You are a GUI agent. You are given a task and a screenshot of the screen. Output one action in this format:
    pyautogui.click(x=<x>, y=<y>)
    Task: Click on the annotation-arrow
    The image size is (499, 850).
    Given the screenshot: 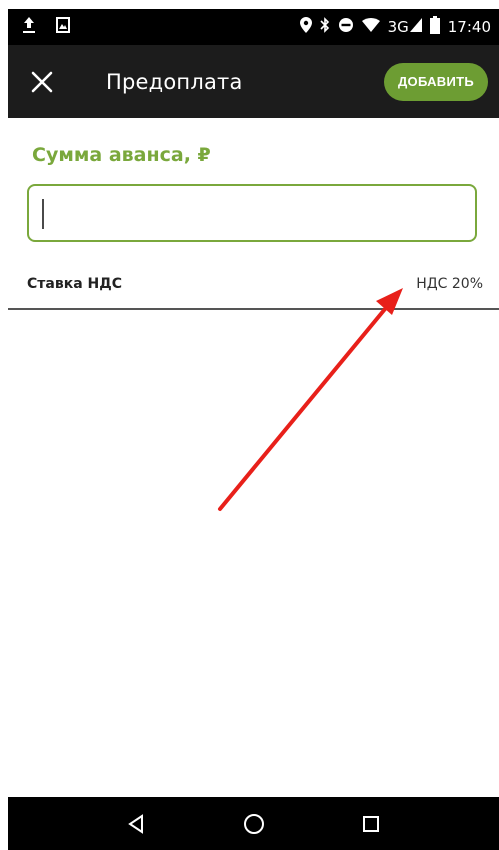 What is the action you would take?
    pyautogui.click(x=310, y=399)
    